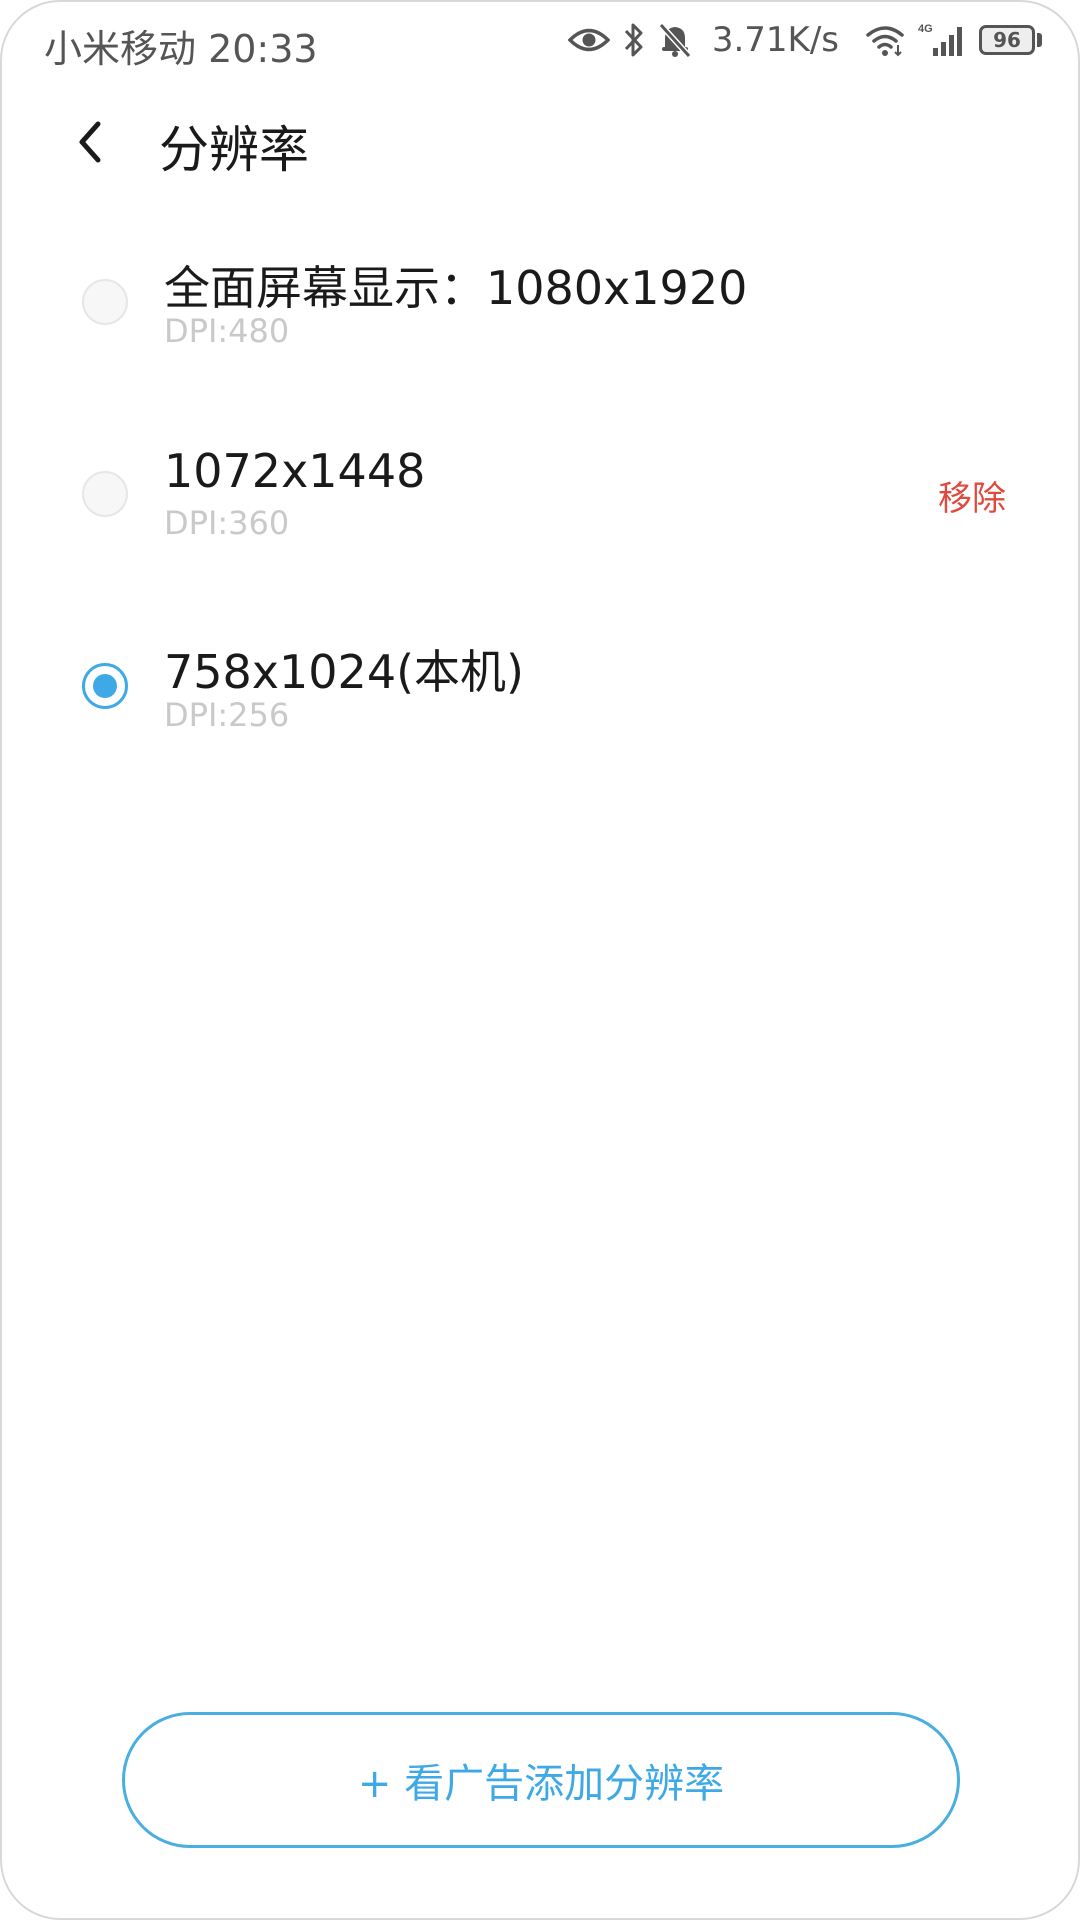 The width and height of the screenshot is (1080, 1920). I want to click on carrier-time: 小米移动 20:33, so click(181, 49).